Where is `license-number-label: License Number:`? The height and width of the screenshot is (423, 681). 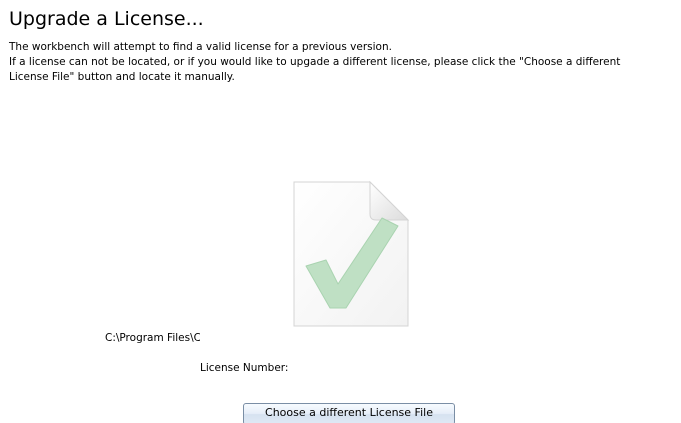 license-number-label: License Number: is located at coordinates (244, 368).